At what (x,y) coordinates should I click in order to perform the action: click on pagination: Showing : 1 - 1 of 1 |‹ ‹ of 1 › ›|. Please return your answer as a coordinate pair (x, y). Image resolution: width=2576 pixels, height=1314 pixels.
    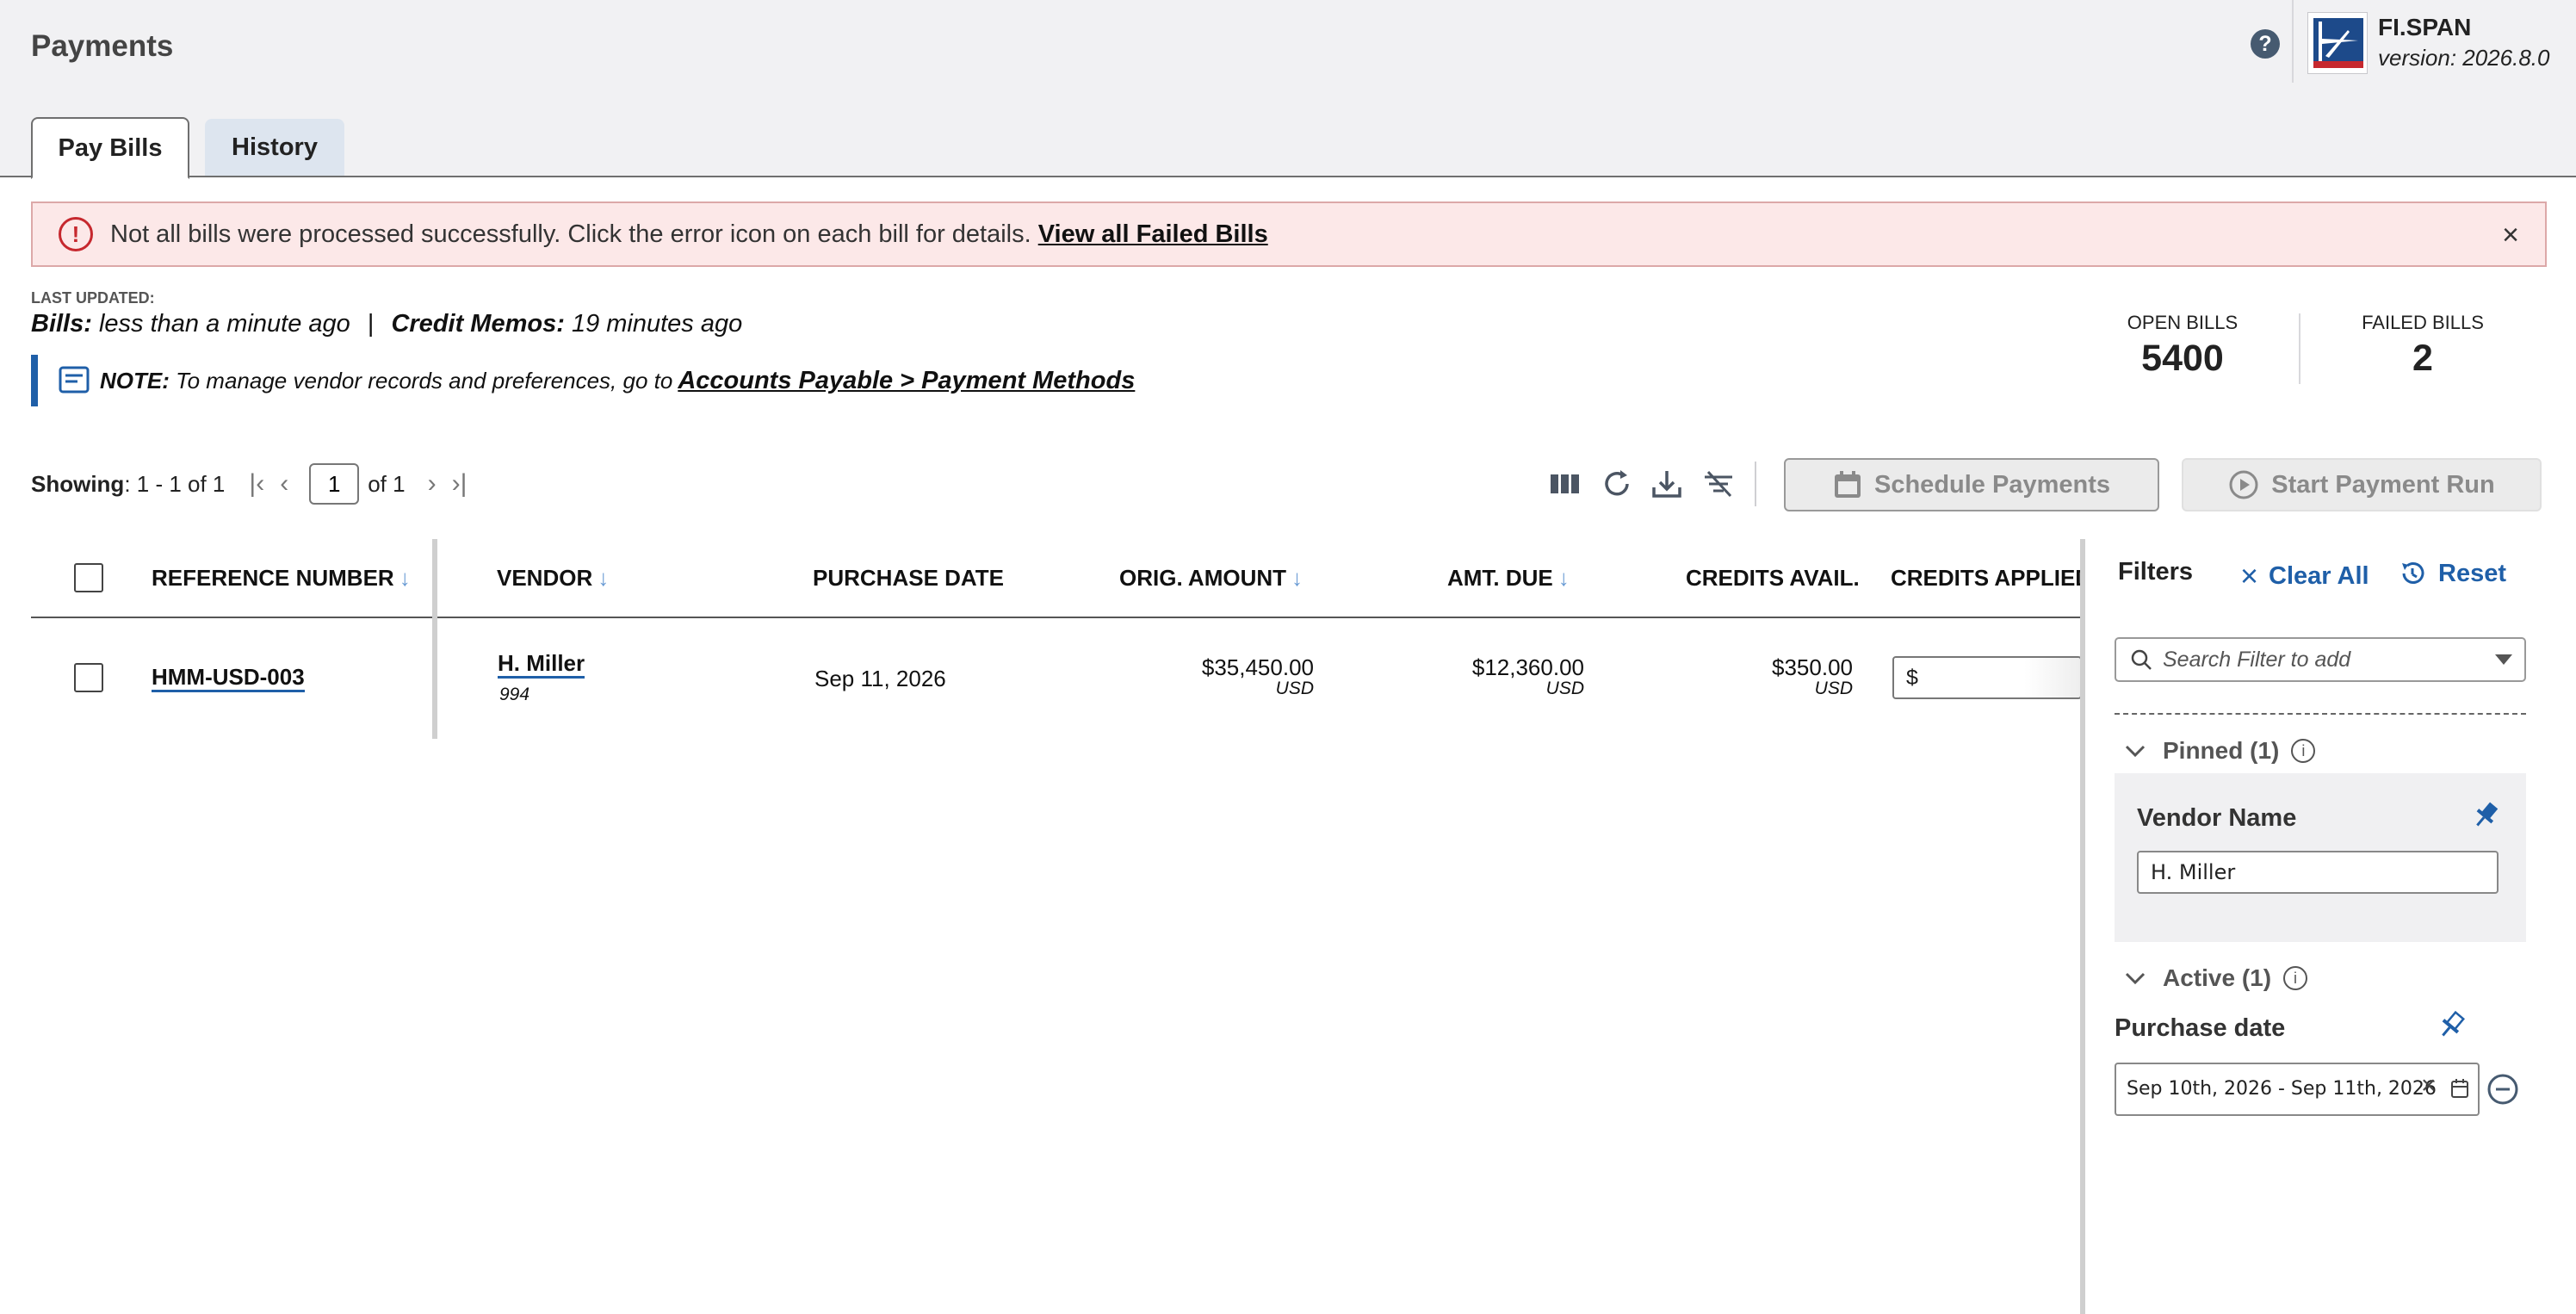
    Looking at the image, I should click on (249, 484).